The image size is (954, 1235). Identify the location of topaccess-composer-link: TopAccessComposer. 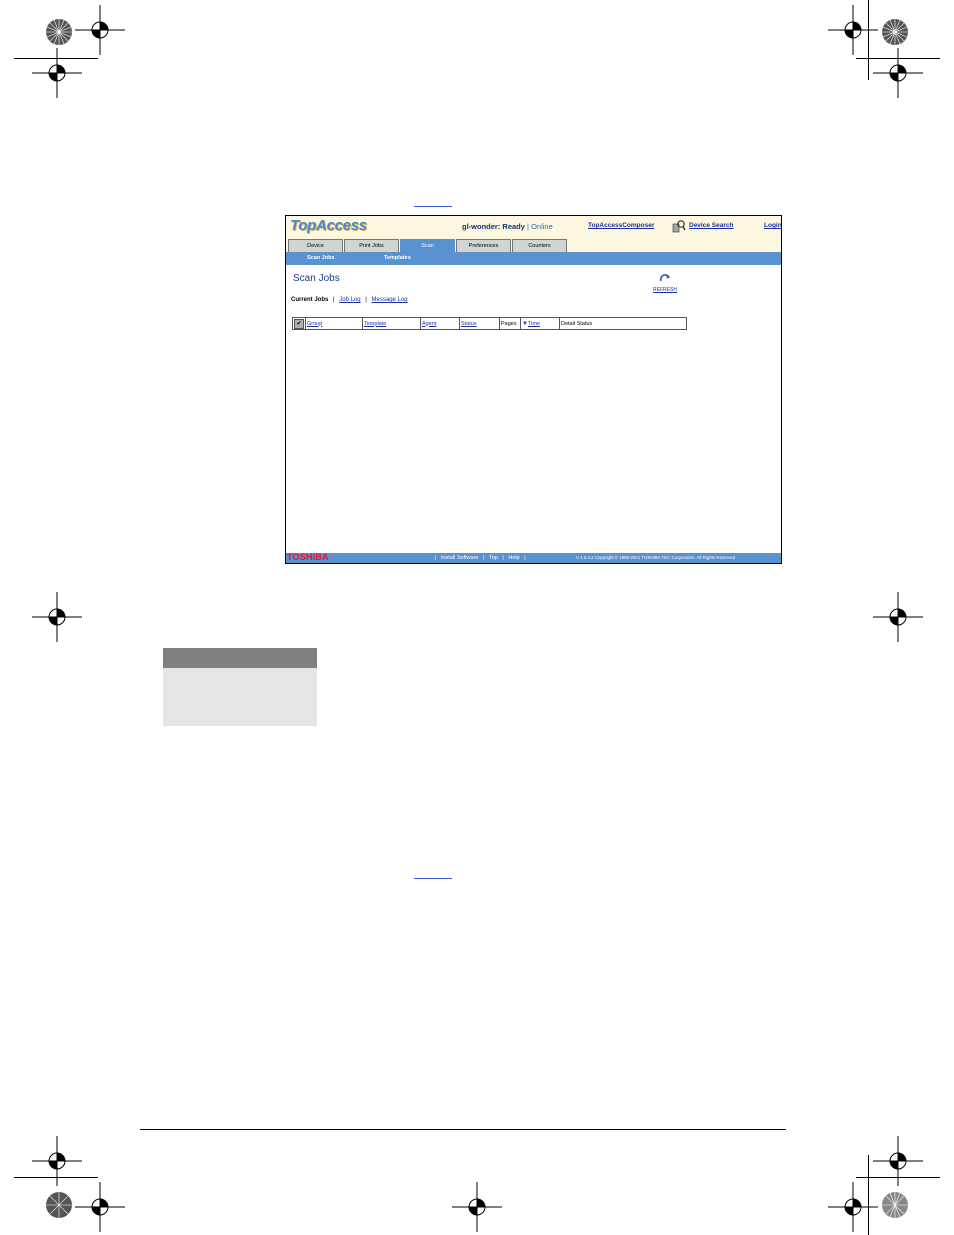
(621, 225).